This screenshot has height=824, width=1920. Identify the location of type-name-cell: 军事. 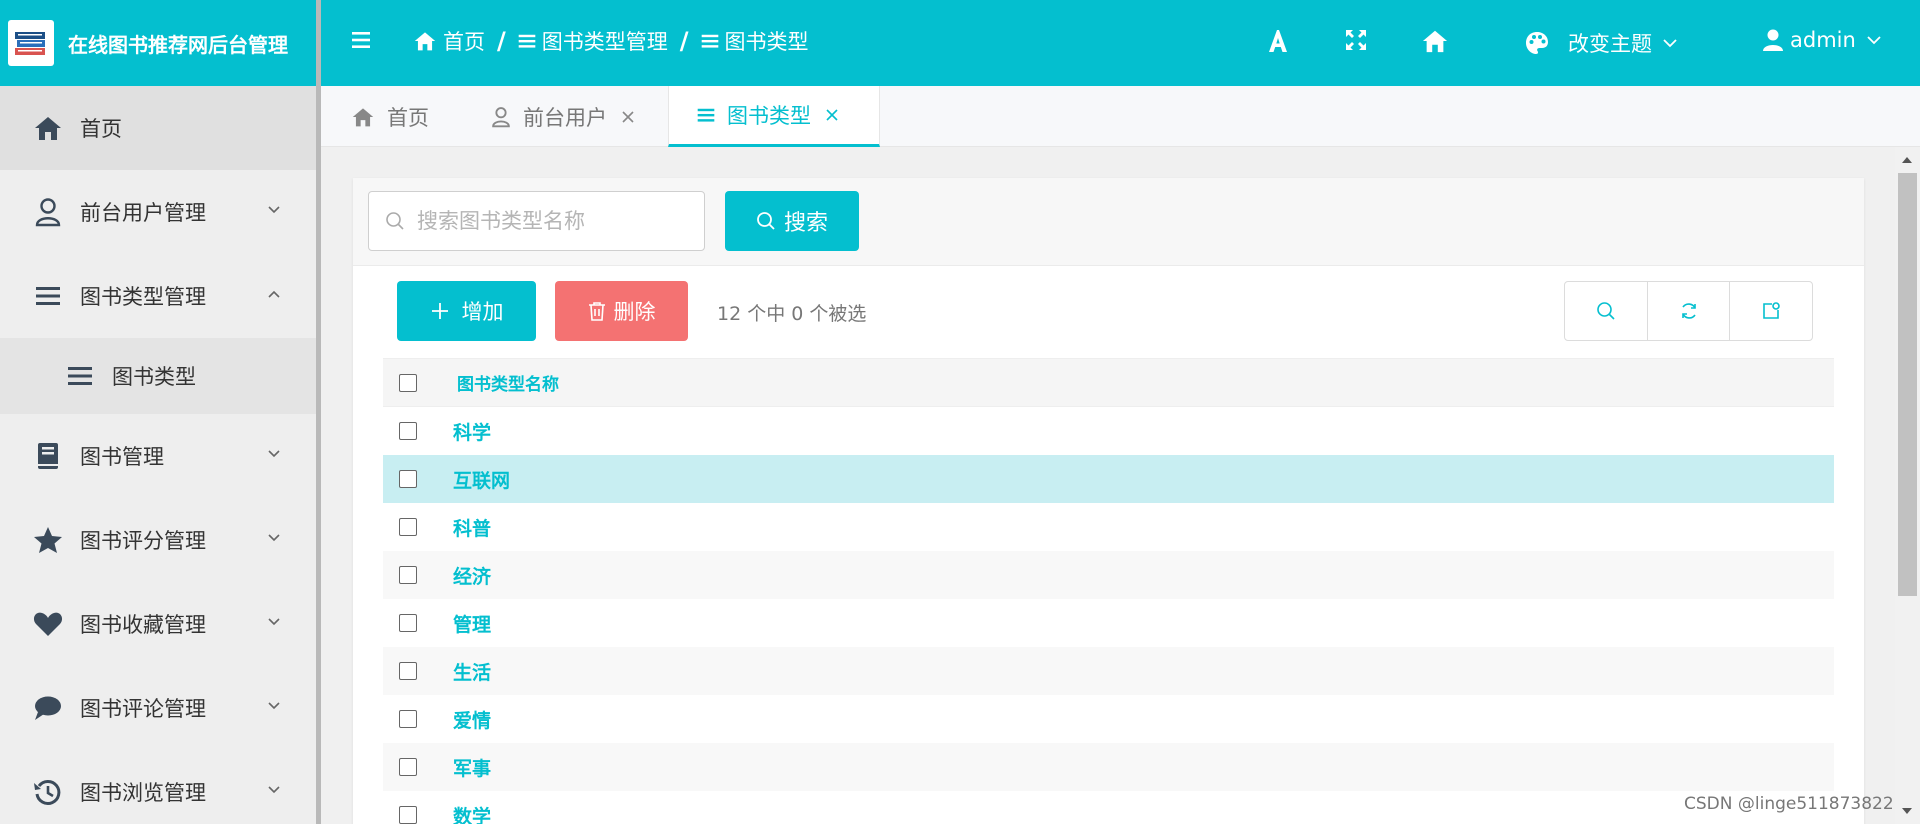
(472, 767).